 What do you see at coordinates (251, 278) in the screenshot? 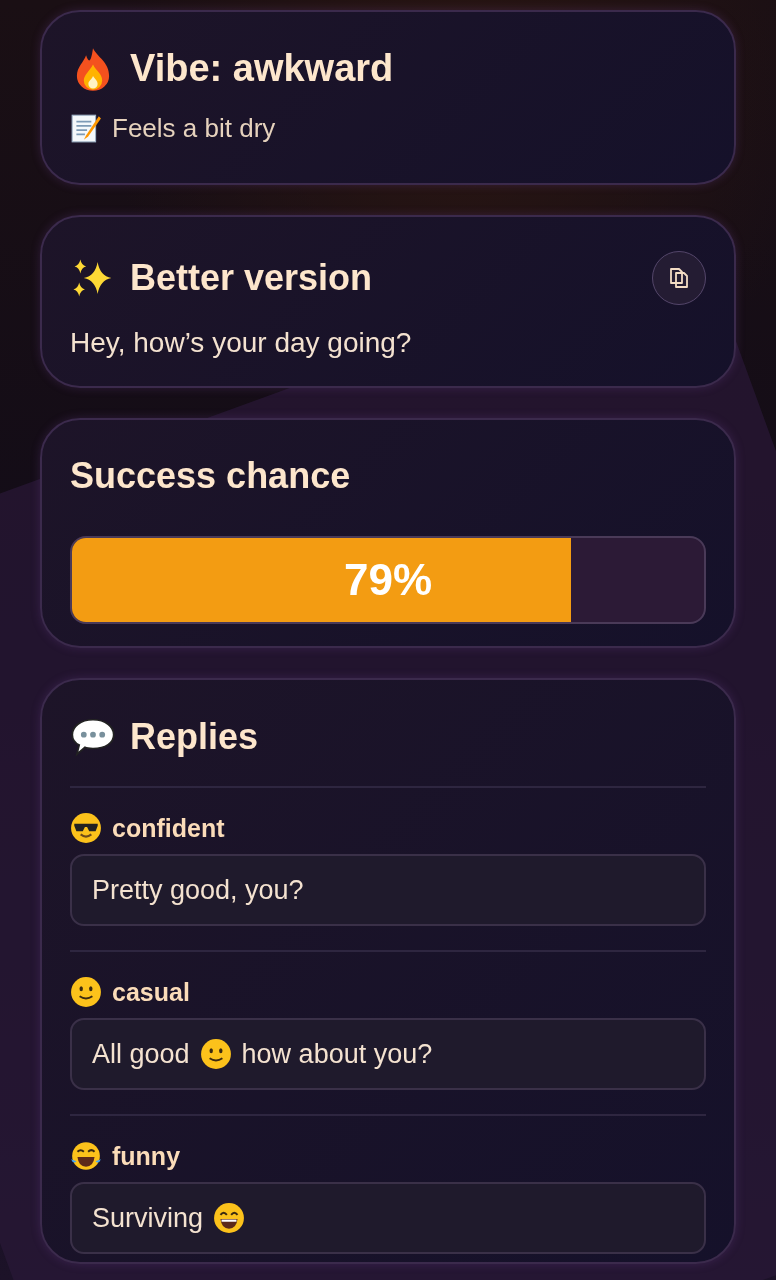
I see `better-version-title: Better version` at bounding box center [251, 278].